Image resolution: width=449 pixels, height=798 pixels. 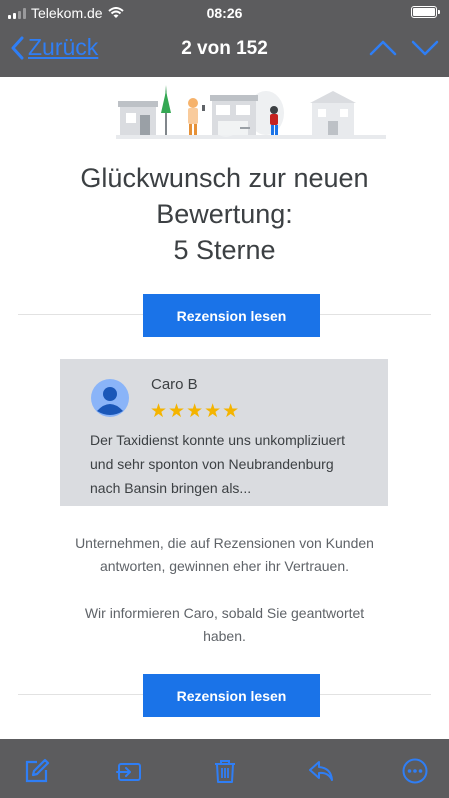 I want to click on clock: 08:26, so click(x=224, y=13).